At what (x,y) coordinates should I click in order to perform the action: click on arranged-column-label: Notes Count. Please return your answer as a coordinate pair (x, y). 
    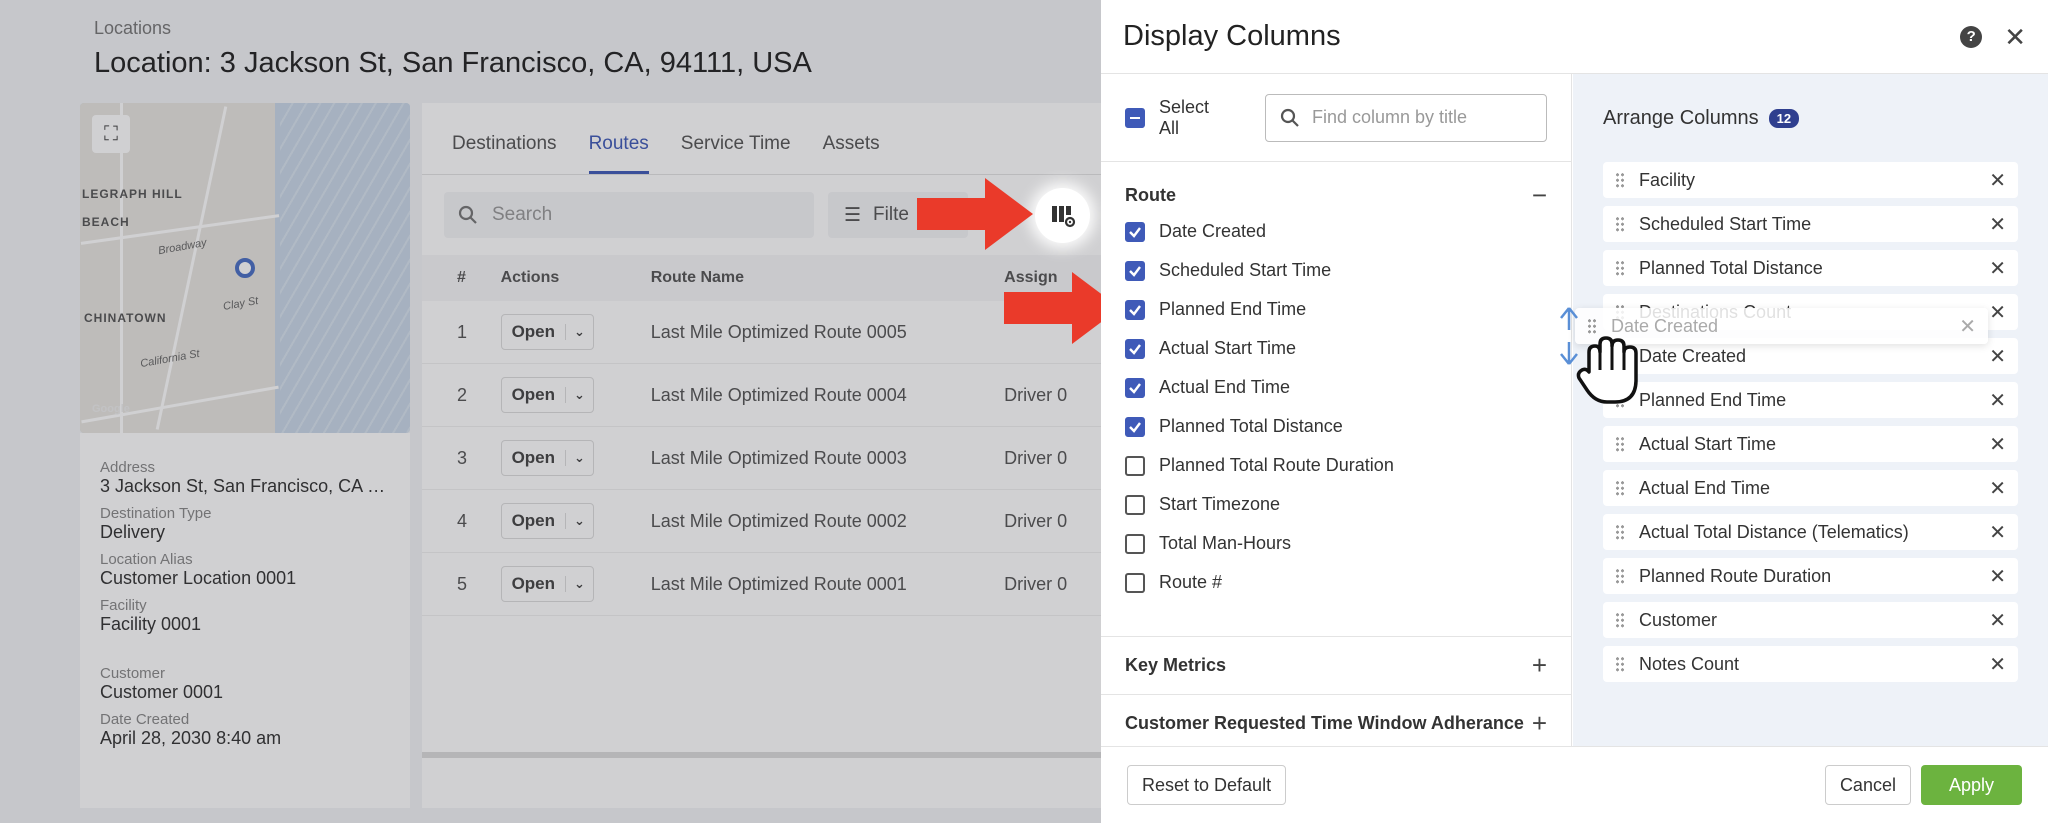
    Looking at the image, I should click on (1689, 663).